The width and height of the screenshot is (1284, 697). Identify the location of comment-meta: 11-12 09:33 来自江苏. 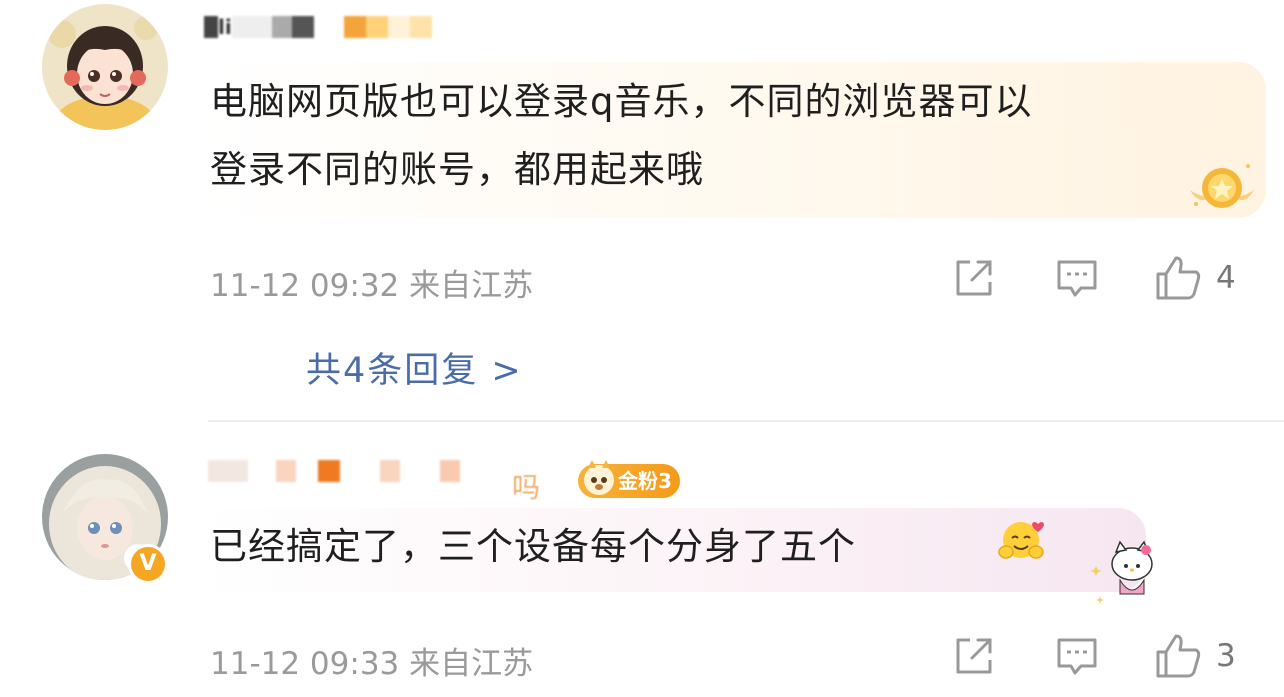
(372, 664).